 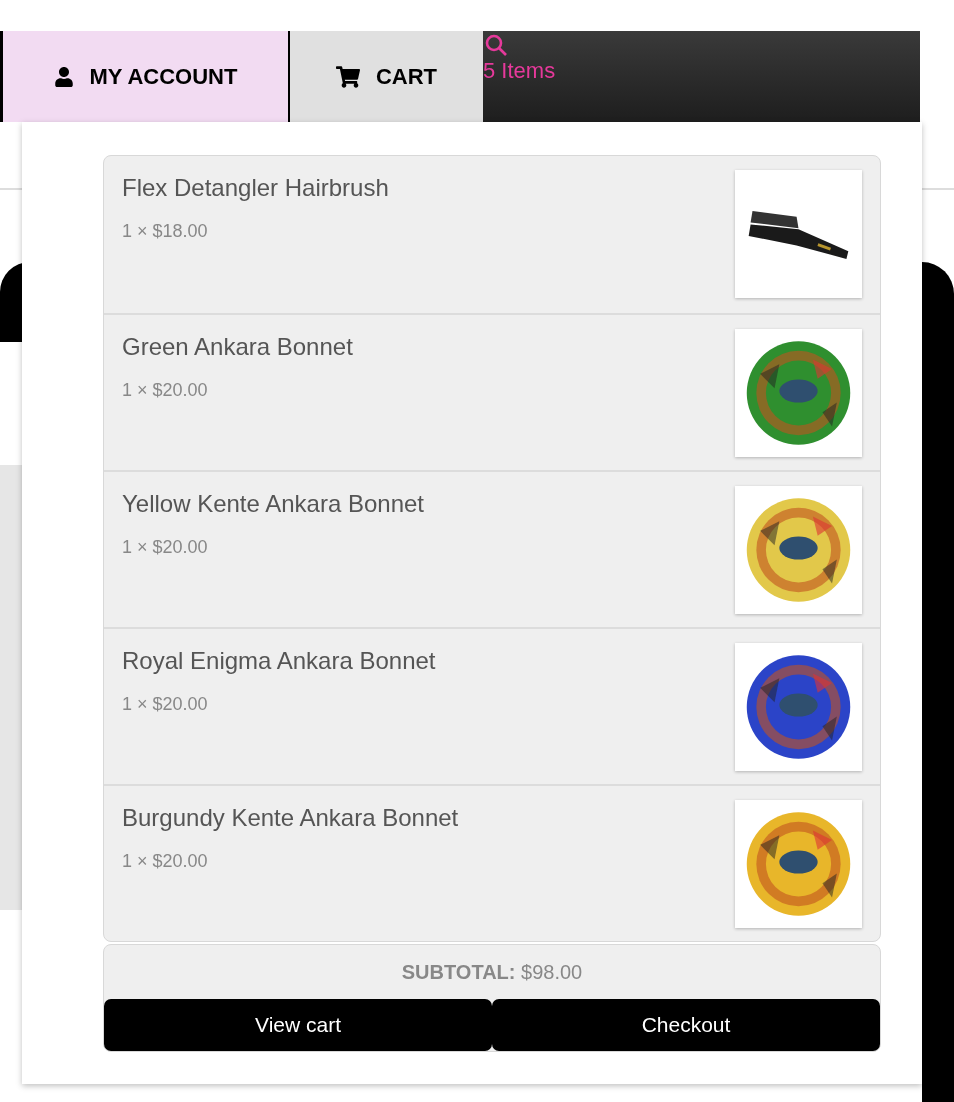 I want to click on cart-item: Royal Enigma Ankara Bonnet 1 × $20.00, so click(x=492, y=705).